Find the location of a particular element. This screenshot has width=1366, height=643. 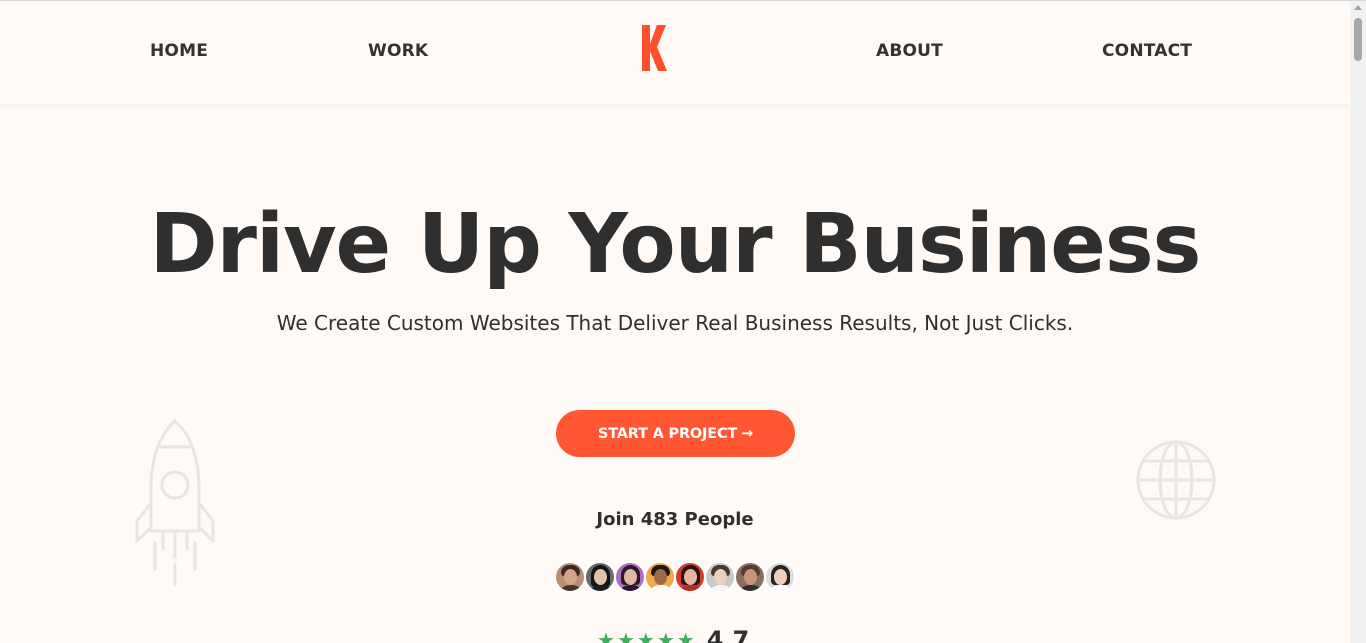

start-project-label: START A PROJECT is located at coordinates (667, 433).